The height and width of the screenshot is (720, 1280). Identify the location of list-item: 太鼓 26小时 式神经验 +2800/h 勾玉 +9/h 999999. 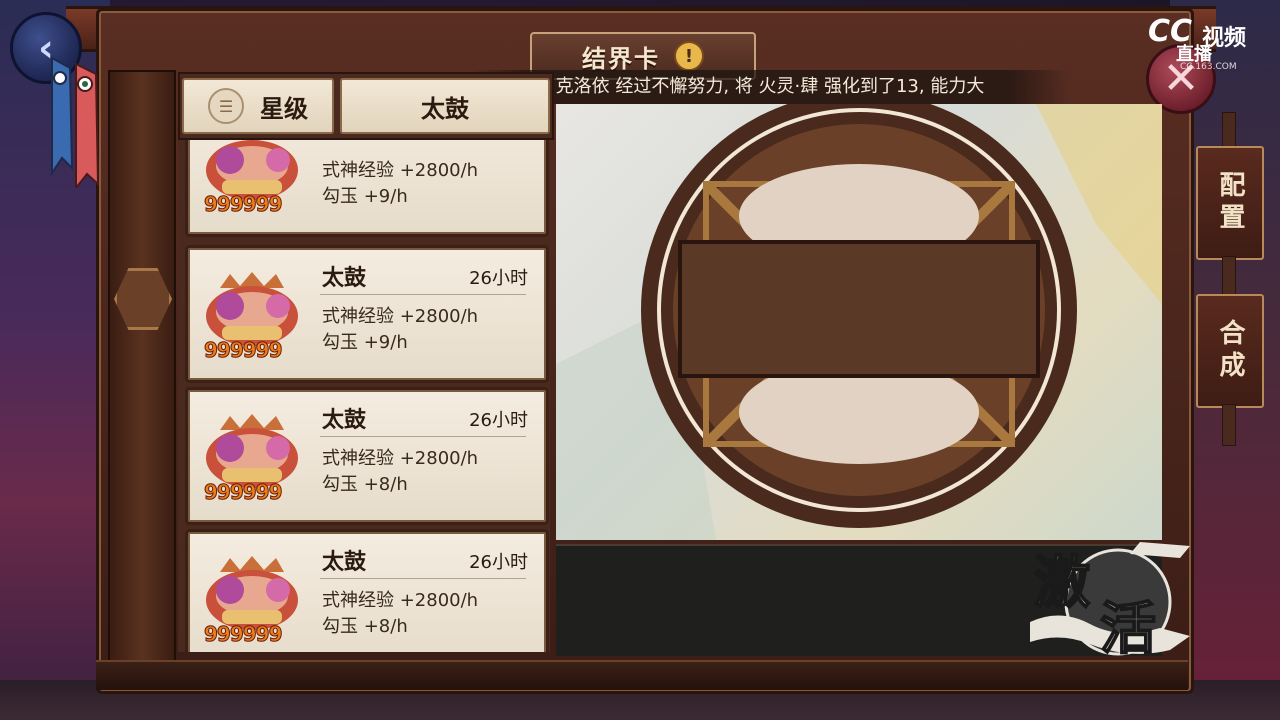
(367, 314).